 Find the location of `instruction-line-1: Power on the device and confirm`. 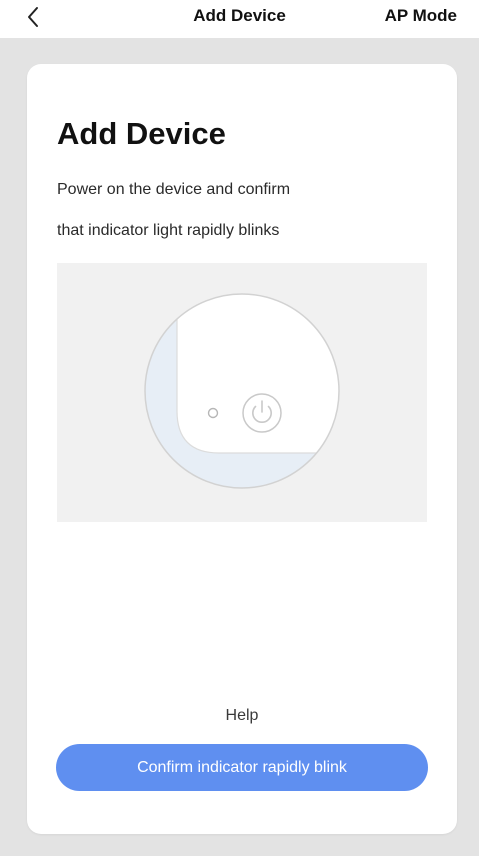

instruction-line-1: Power on the device and confirm is located at coordinates (174, 189).